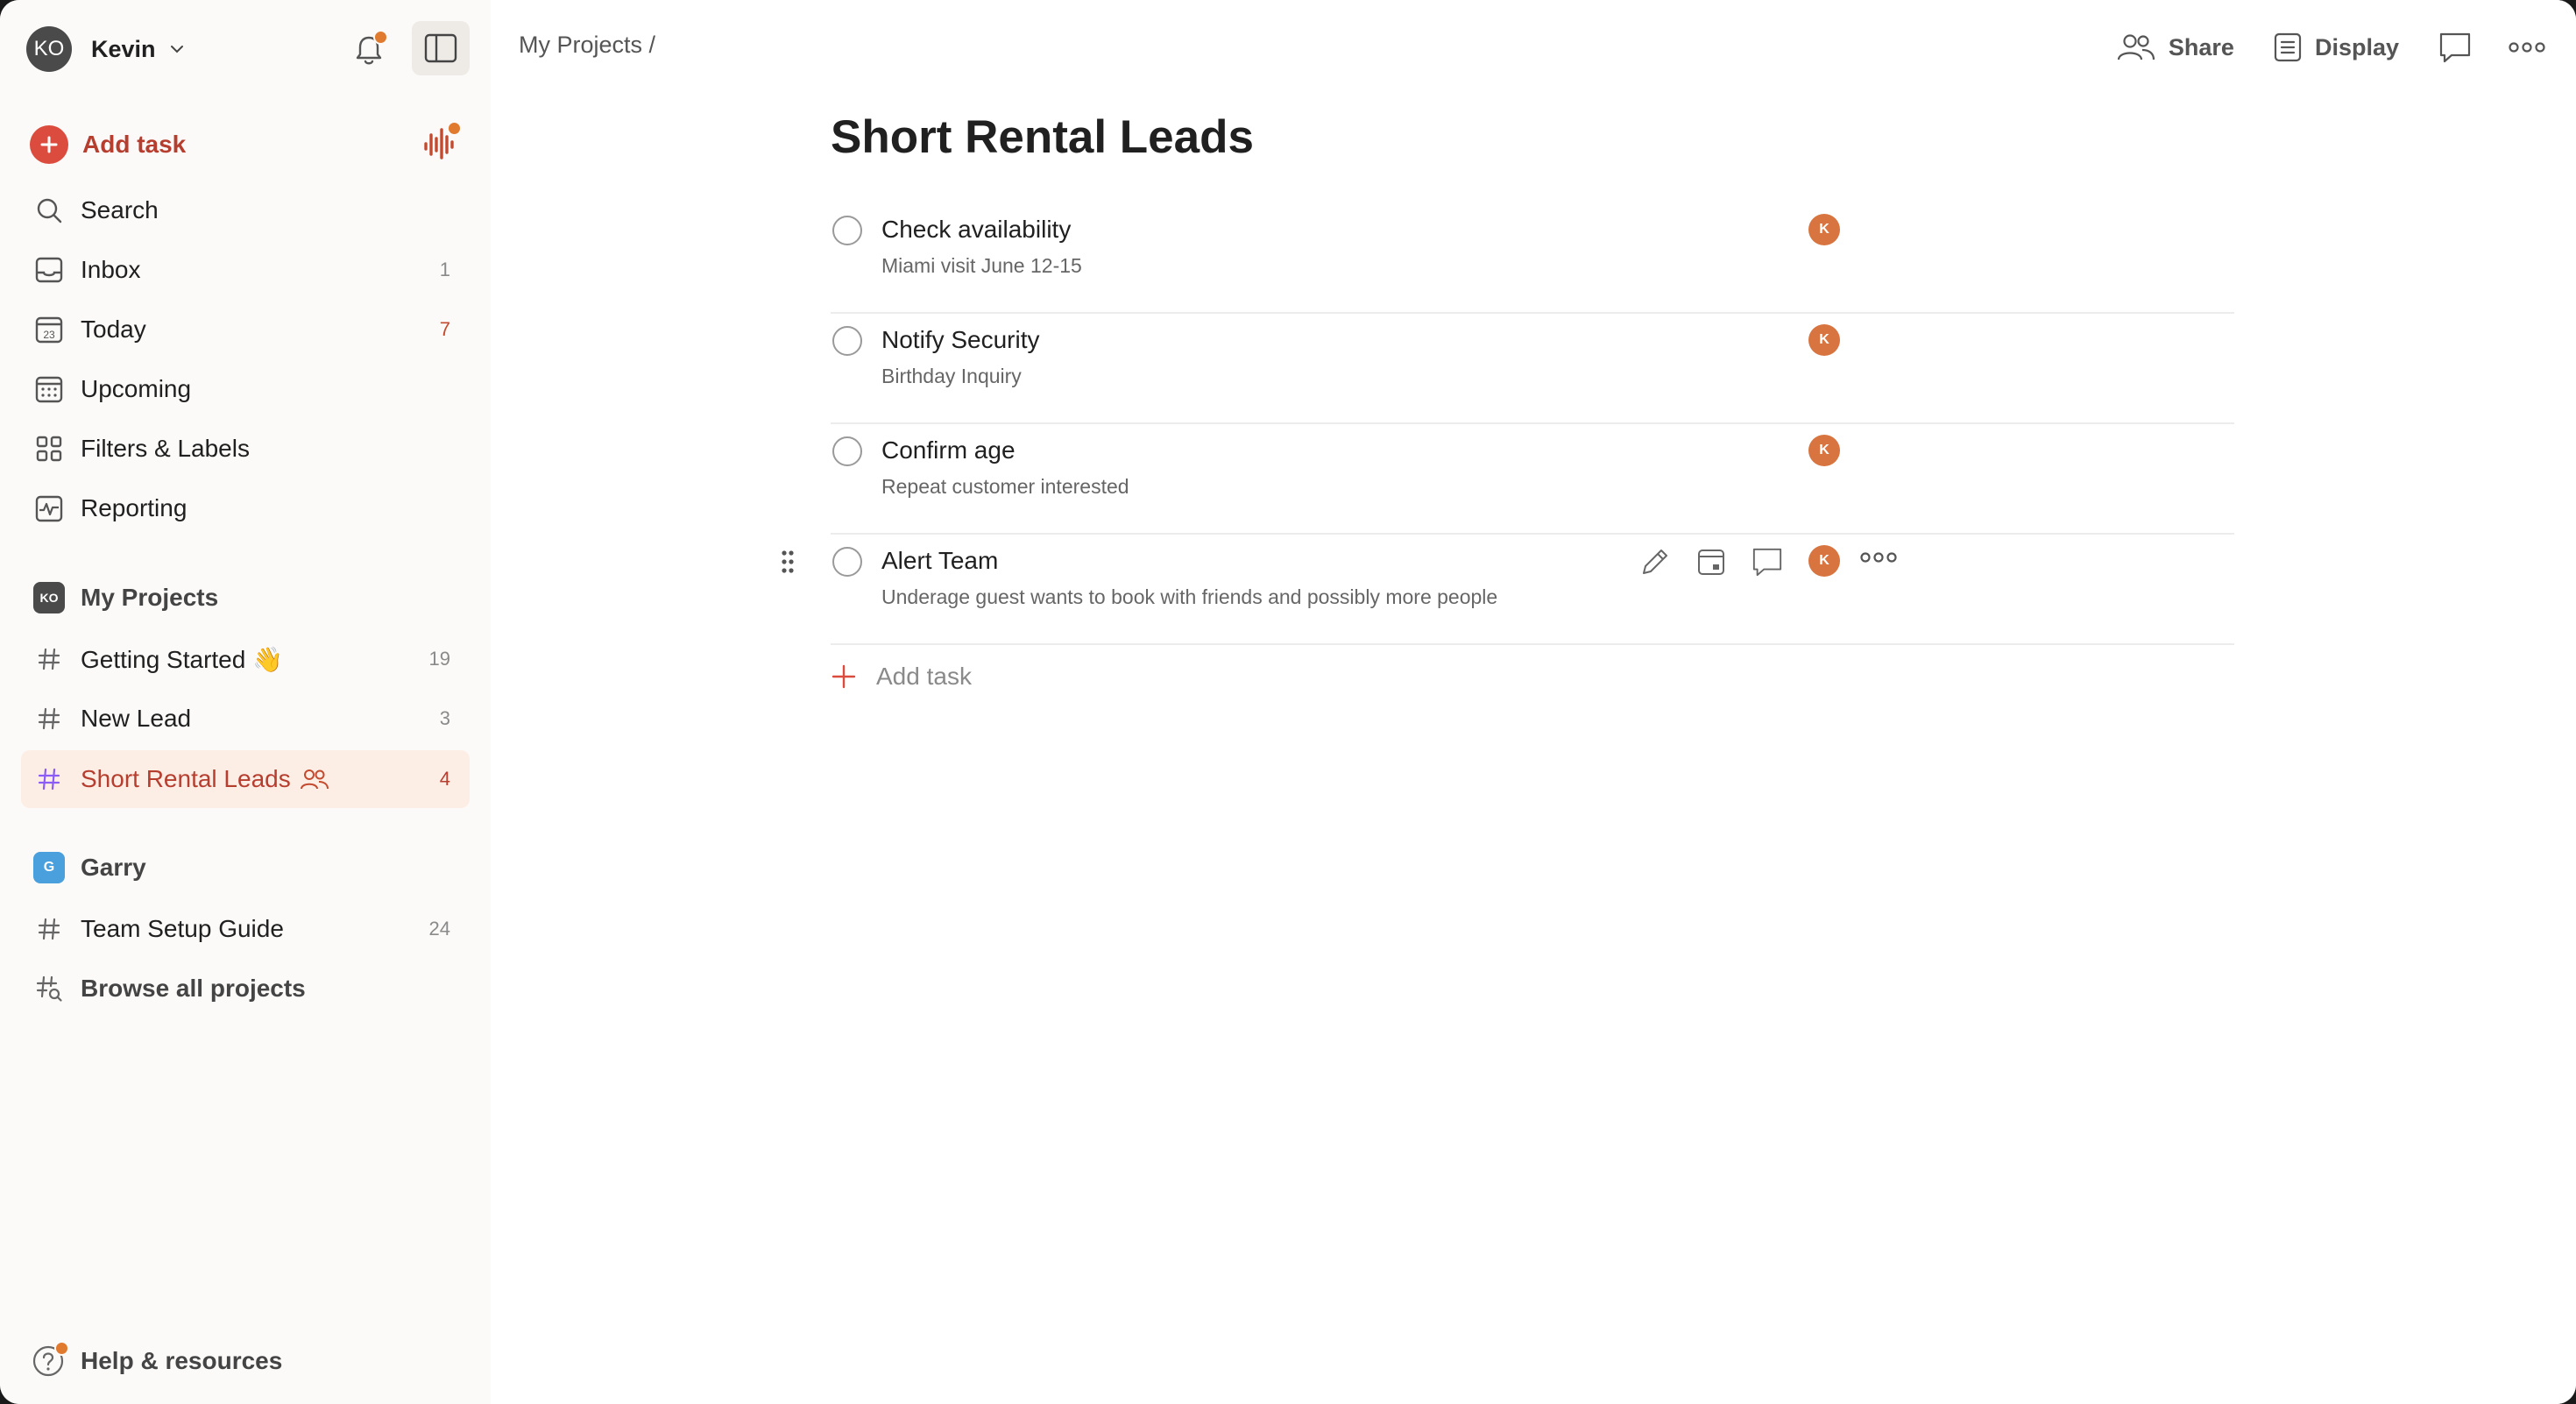 The image size is (2576, 1404). What do you see at coordinates (176, 49) in the screenshot?
I see `chevron-down-icon` at bounding box center [176, 49].